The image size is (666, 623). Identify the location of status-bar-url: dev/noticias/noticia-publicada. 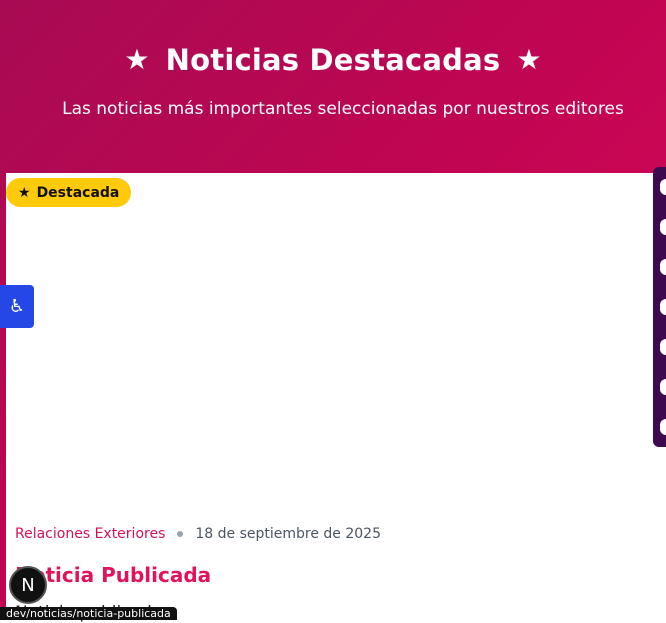
(88, 613).